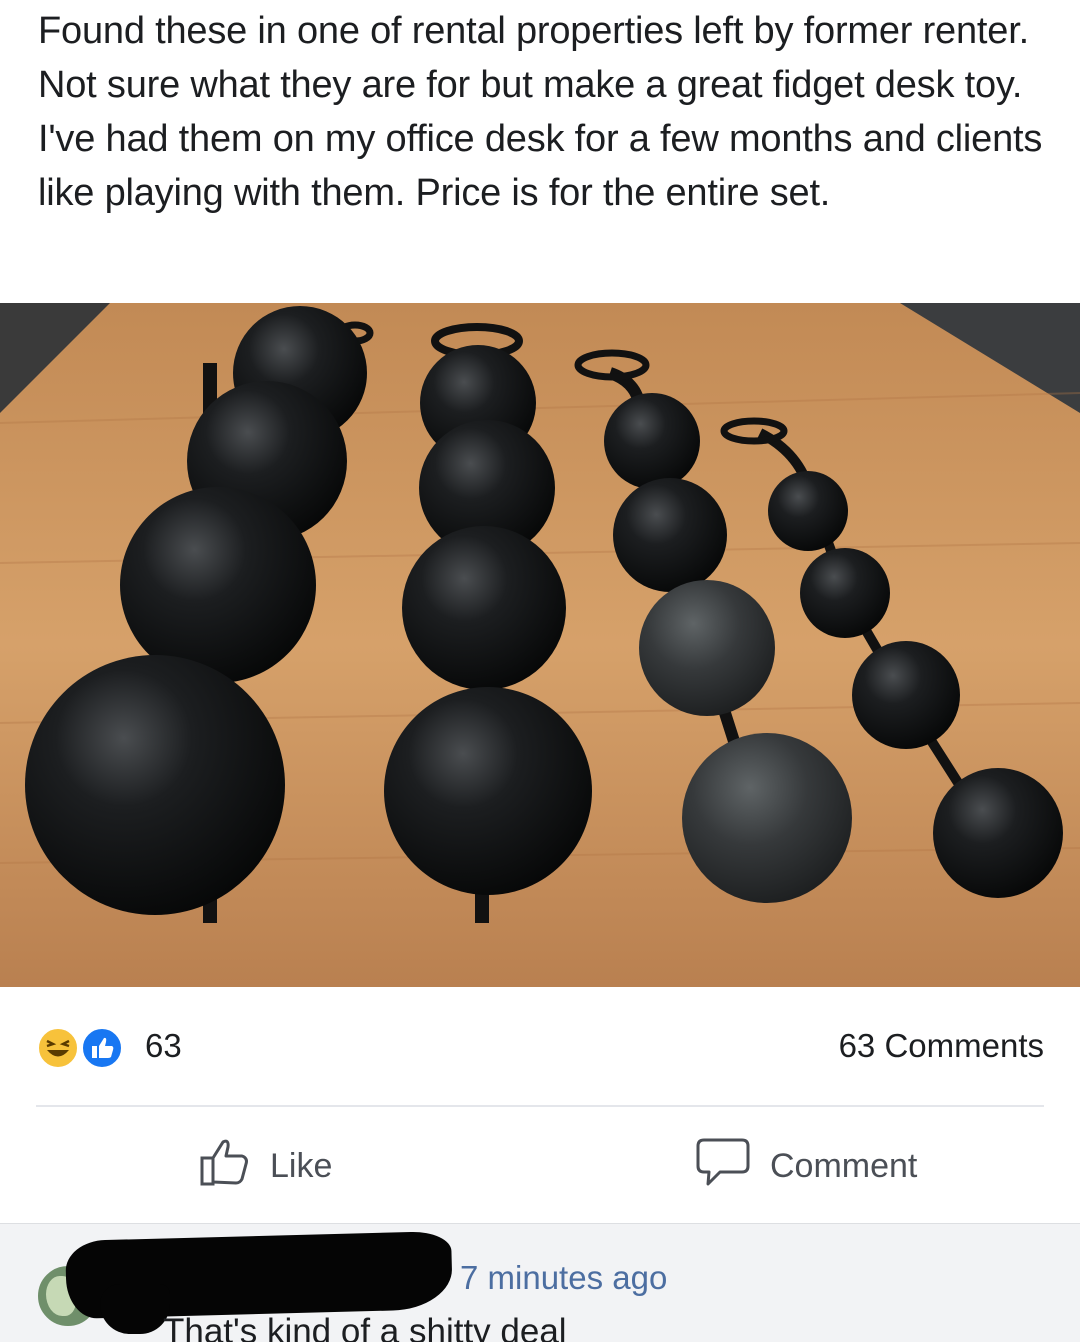 The width and height of the screenshot is (1080, 1342). What do you see at coordinates (301, 1165) in the screenshot?
I see `like-label: Like` at bounding box center [301, 1165].